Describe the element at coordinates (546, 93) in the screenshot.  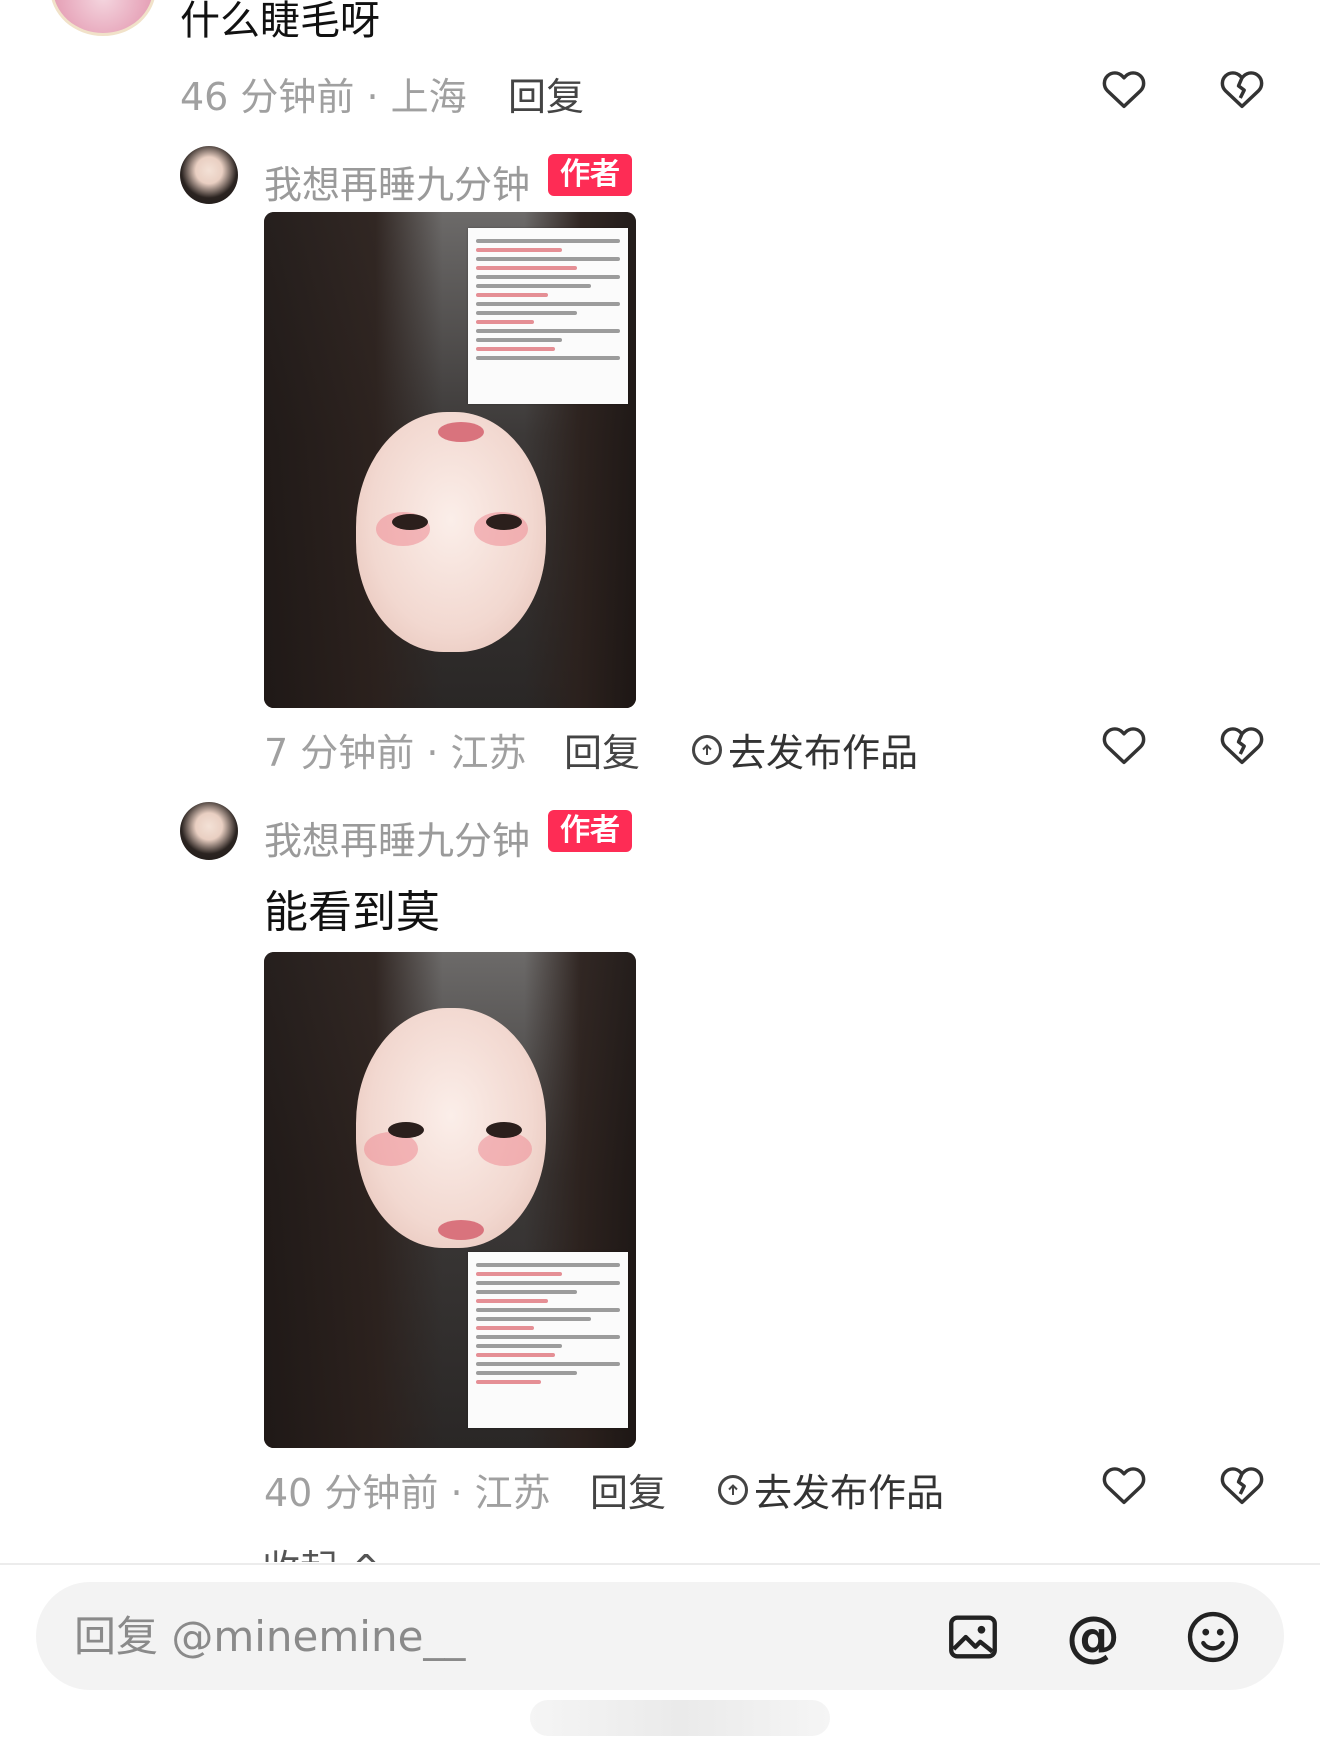
I see `top-comment-reply-button: 回复` at that location.